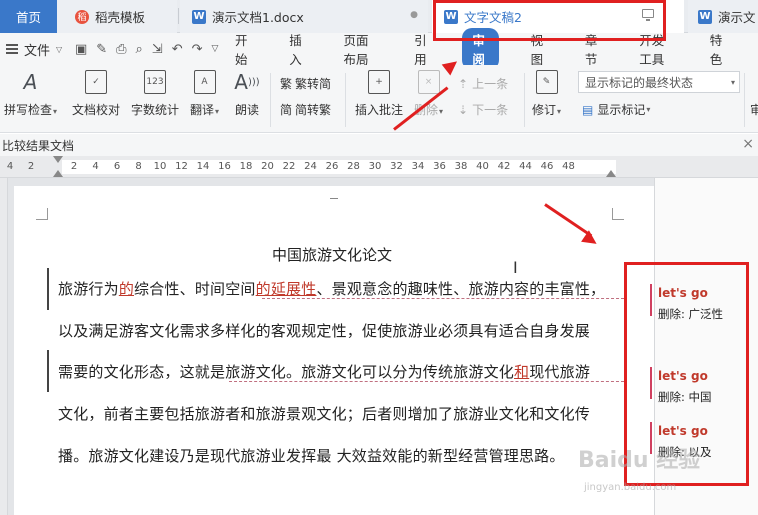  Describe the element at coordinates (28, 110) in the screenshot. I see `spell-check-label: 拼写检查` at that location.